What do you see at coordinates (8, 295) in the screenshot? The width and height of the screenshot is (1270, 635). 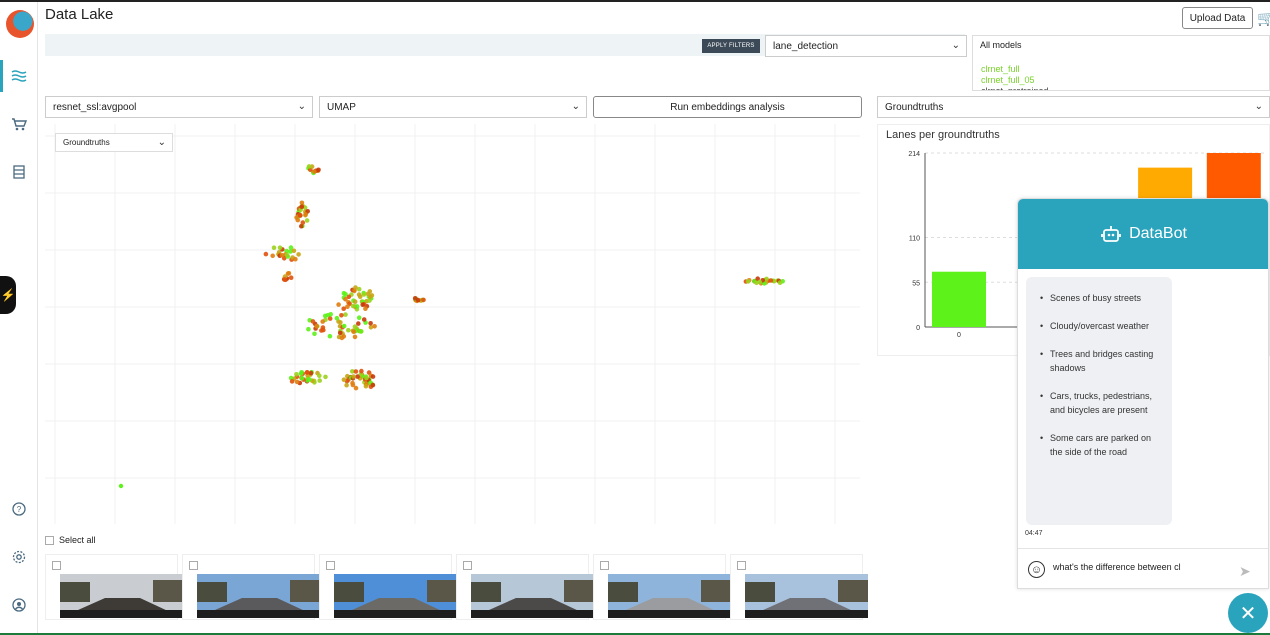 I see `lightning-icon: ⚡` at bounding box center [8, 295].